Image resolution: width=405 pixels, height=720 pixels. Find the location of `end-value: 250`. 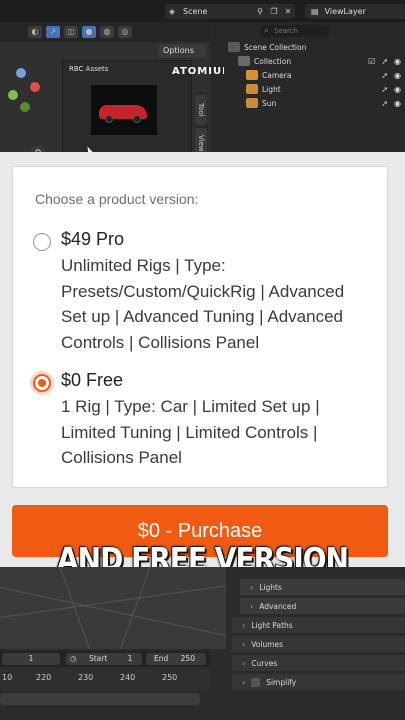

end-value: 250 is located at coordinates (187, 658).